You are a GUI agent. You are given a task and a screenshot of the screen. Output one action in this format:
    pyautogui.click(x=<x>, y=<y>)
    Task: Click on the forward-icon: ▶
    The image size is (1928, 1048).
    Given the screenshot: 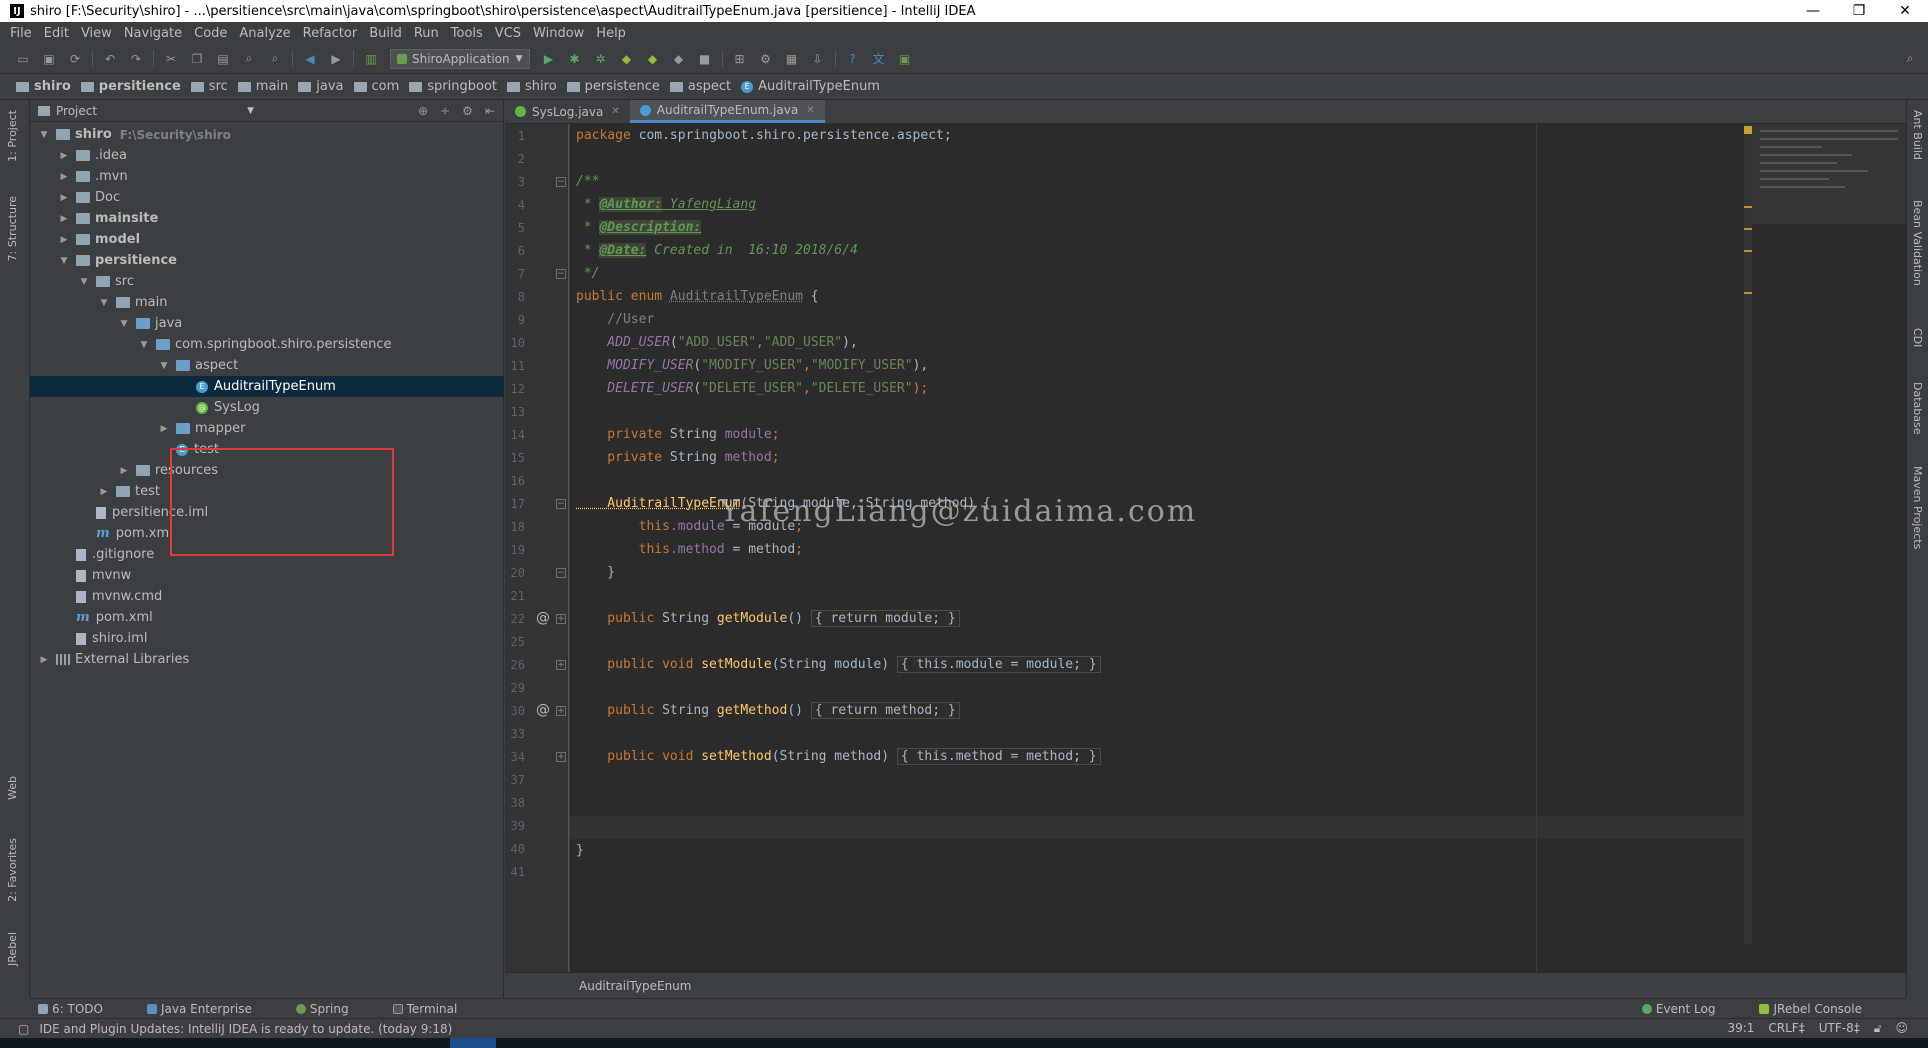 What is the action you would take?
    pyautogui.click(x=336, y=59)
    